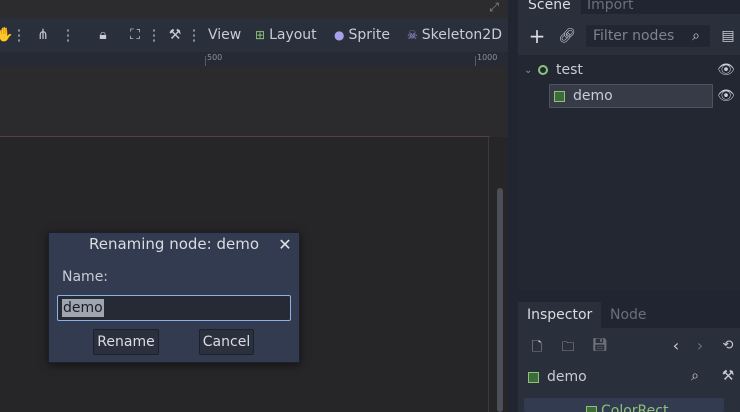 The width and height of the screenshot is (740, 412). What do you see at coordinates (226, 342) in the screenshot?
I see `cancel-button: Cancel` at bounding box center [226, 342].